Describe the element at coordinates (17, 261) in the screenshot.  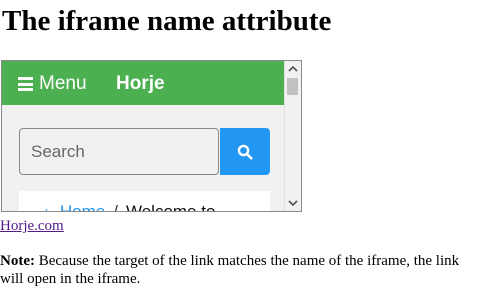
I see `note-label: Note:` at that location.